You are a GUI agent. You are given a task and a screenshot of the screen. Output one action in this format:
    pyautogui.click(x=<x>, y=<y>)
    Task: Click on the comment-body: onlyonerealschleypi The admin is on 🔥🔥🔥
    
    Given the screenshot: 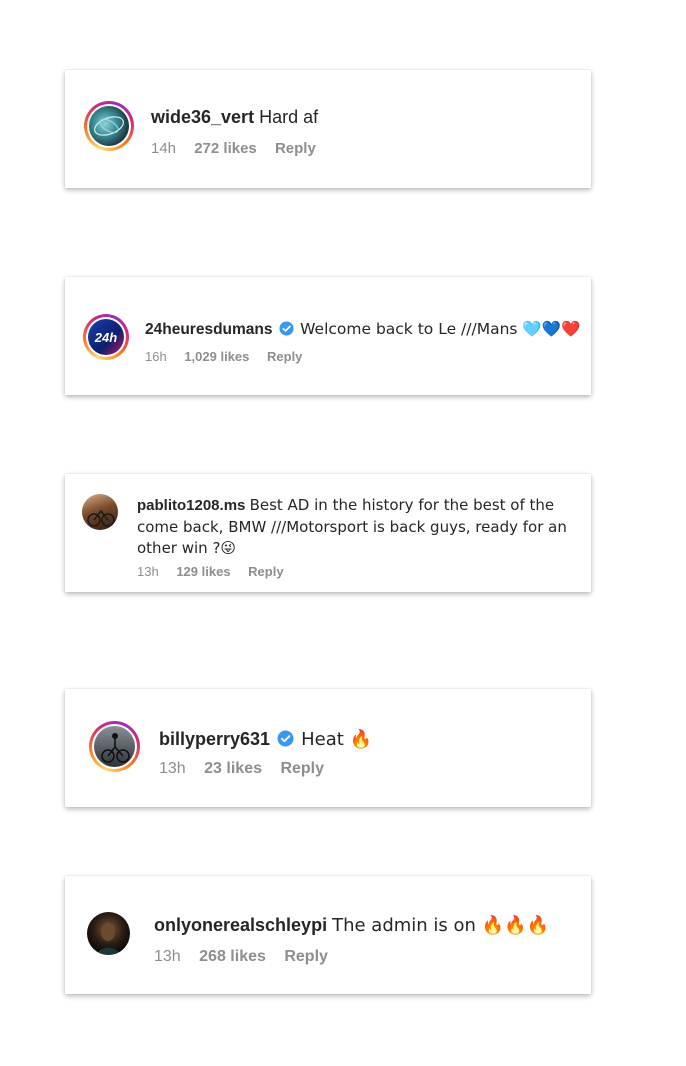 What is the action you would take?
    pyautogui.click(x=351, y=925)
    